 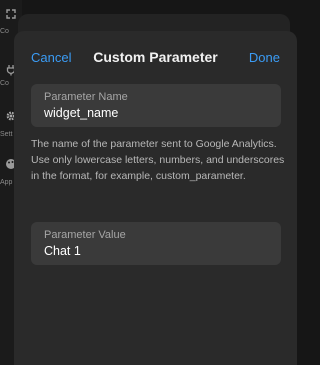 What do you see at coordinates (81, 113) in the screenshot?
I see `parameter-name-input: widget_name` at bounding box center [81, 113].